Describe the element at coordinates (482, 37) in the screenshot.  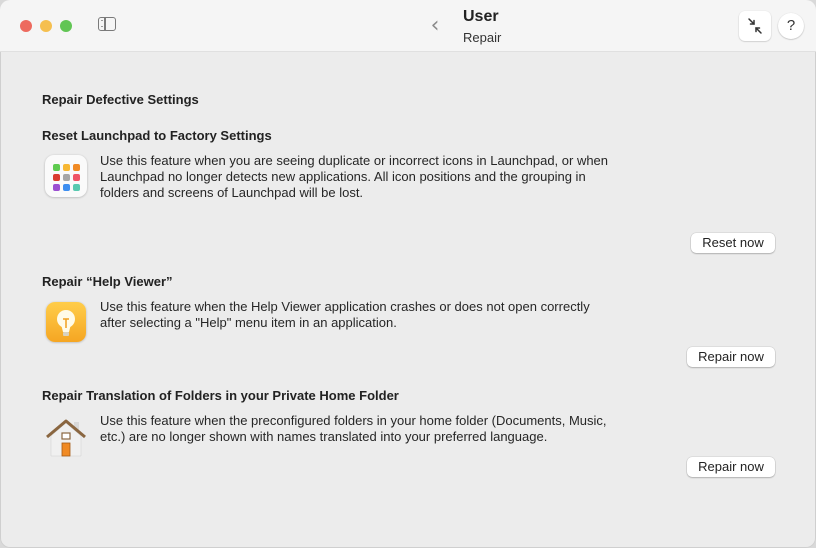
I see `window-subtitle: Repair` at that location.